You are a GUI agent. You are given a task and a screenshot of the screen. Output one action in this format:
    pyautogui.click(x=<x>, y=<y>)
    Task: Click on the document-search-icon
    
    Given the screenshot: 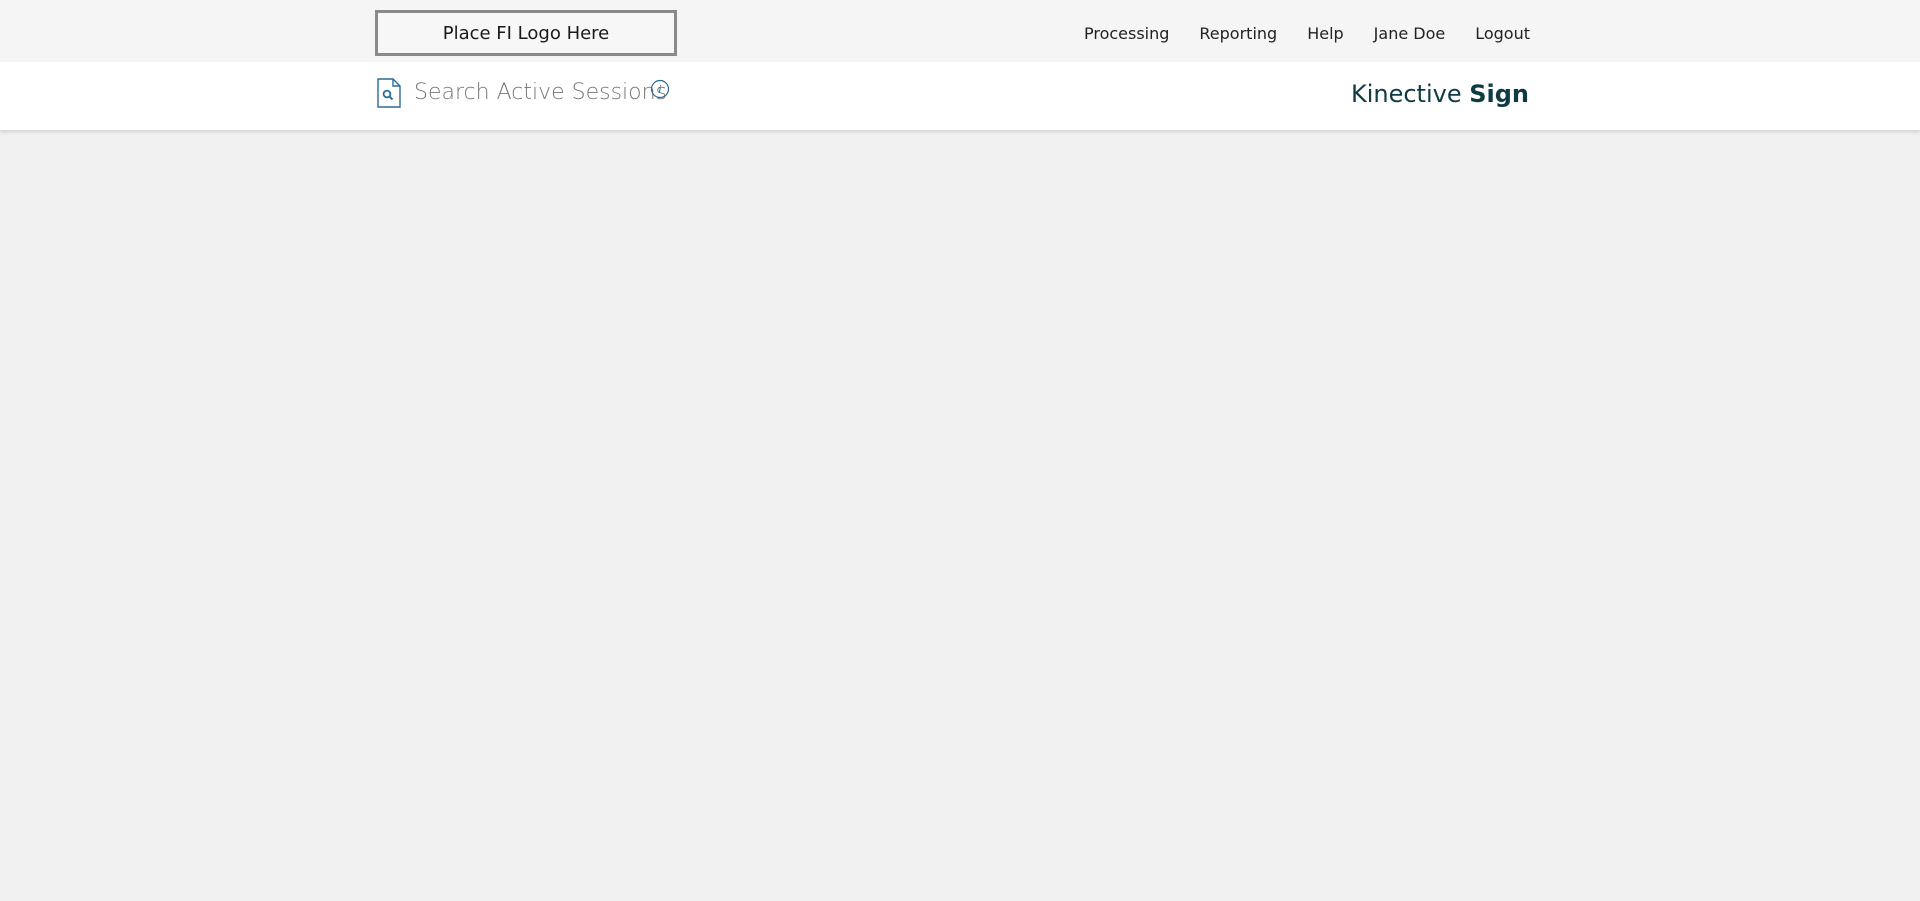 What is the action you would take?
    pyautogui.click(x=389, y=93)
    